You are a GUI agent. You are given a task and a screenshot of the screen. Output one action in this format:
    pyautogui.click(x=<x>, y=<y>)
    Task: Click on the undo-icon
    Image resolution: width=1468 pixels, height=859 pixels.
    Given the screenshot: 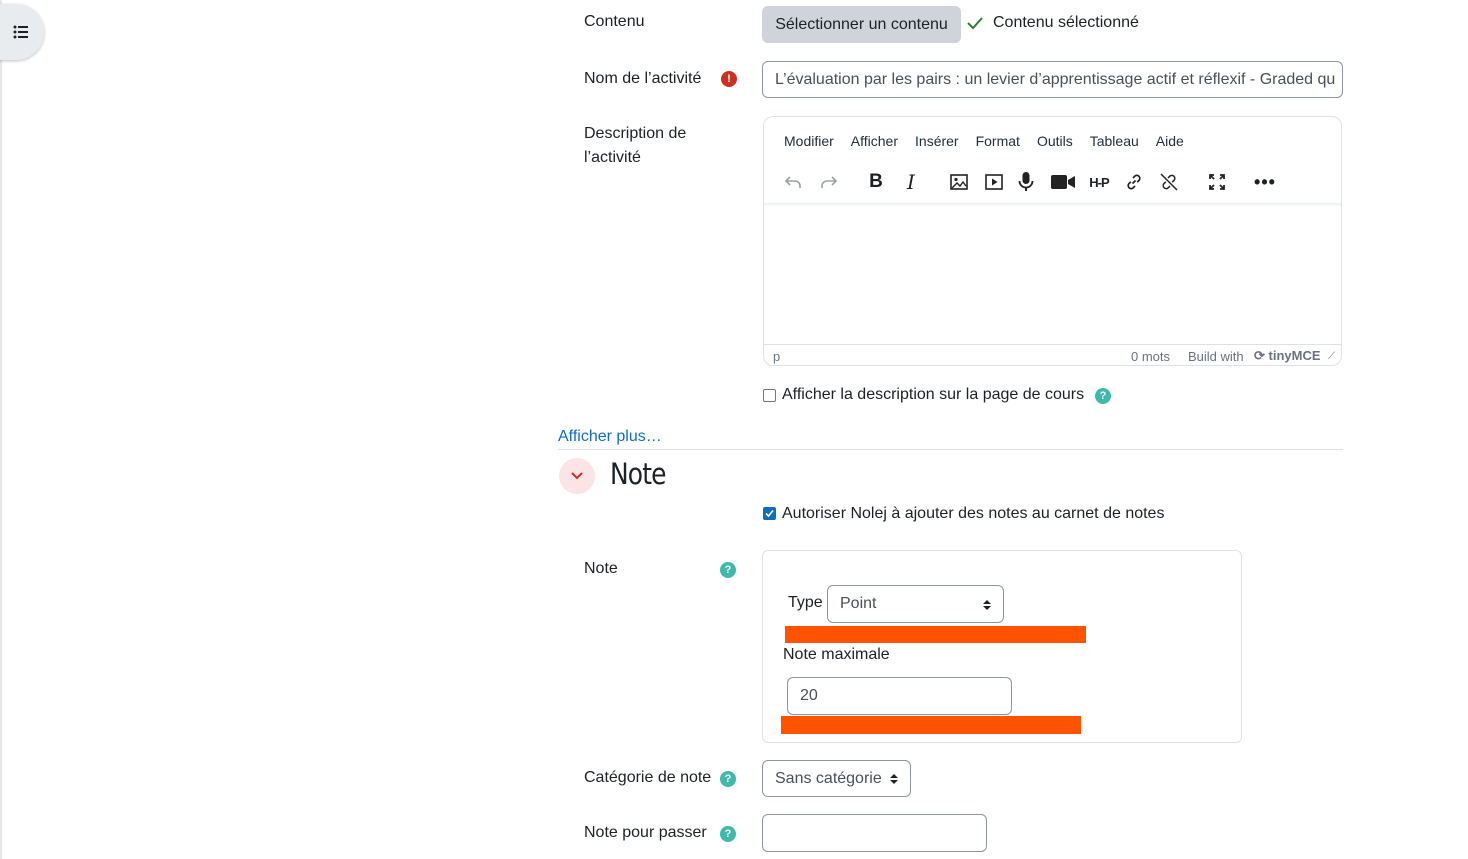 What is the action you would take?
    pyautogui.click(x=792, y=182)
    